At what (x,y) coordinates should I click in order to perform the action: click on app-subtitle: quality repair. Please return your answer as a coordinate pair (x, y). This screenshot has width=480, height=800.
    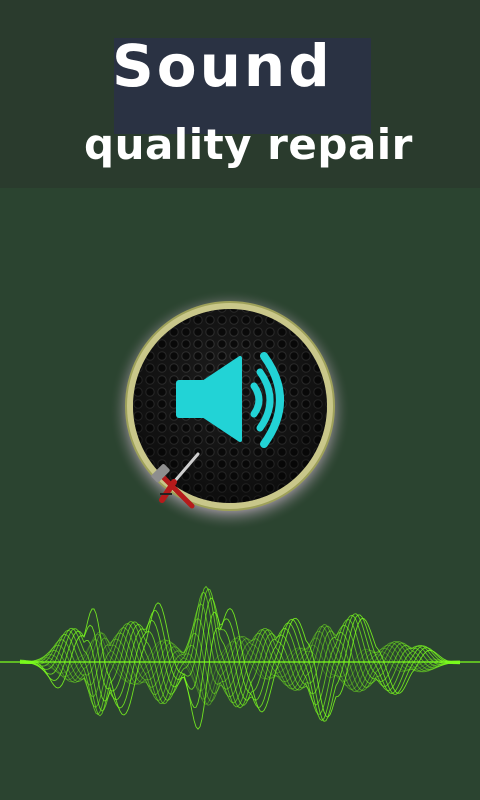
    Looking at the image, I should click on (248, 144).